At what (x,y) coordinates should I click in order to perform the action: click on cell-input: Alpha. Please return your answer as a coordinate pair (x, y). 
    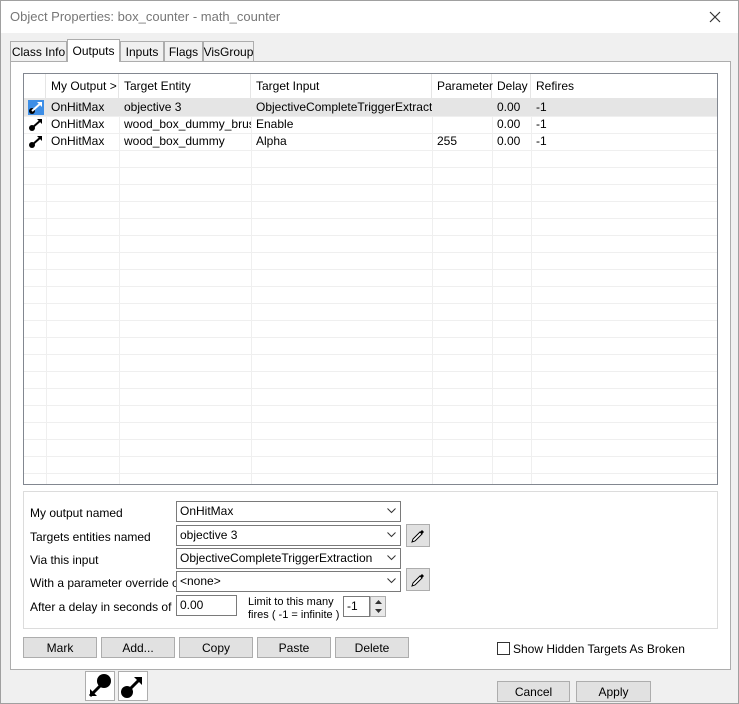
    Looking at the image, I should click on (271, 141).